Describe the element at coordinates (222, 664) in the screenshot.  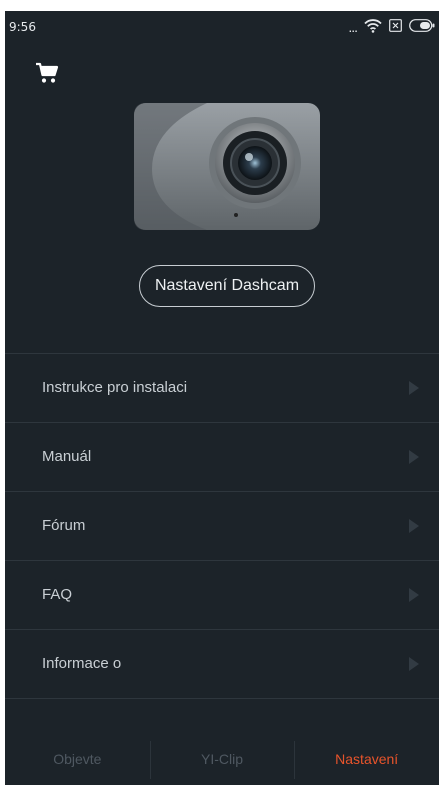
I see `menu-item-about: Informace o` at that location.